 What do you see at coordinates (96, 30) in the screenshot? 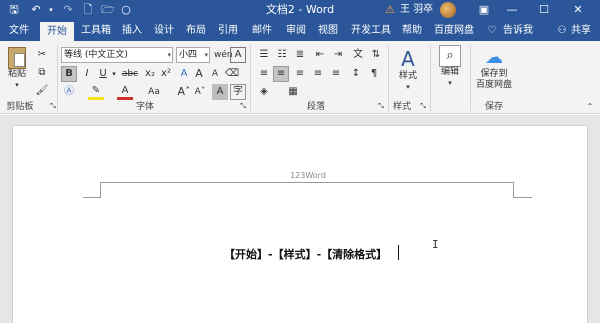
I see `tab-toolbox: 工具箱` at bounding box center [96, 30].